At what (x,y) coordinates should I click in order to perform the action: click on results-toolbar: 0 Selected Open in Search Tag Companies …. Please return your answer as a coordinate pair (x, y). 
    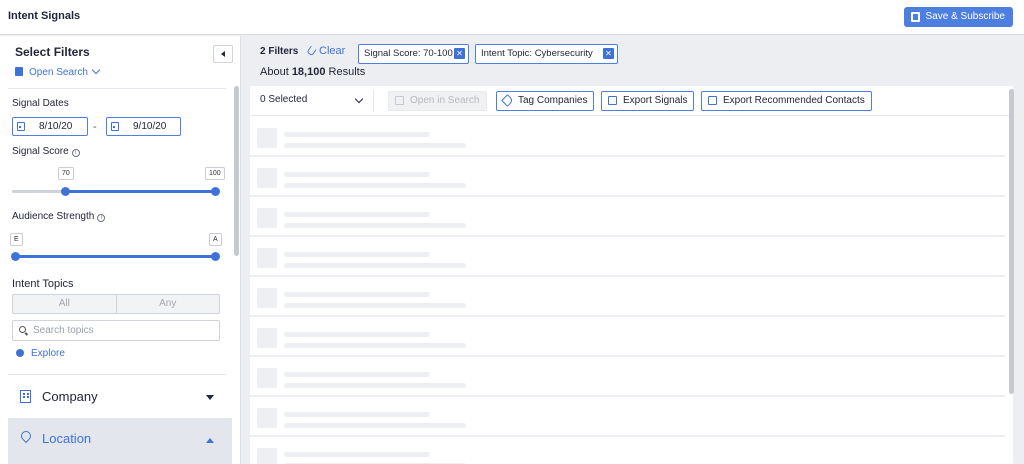
    Looking at the image, I should click on (631, 101).